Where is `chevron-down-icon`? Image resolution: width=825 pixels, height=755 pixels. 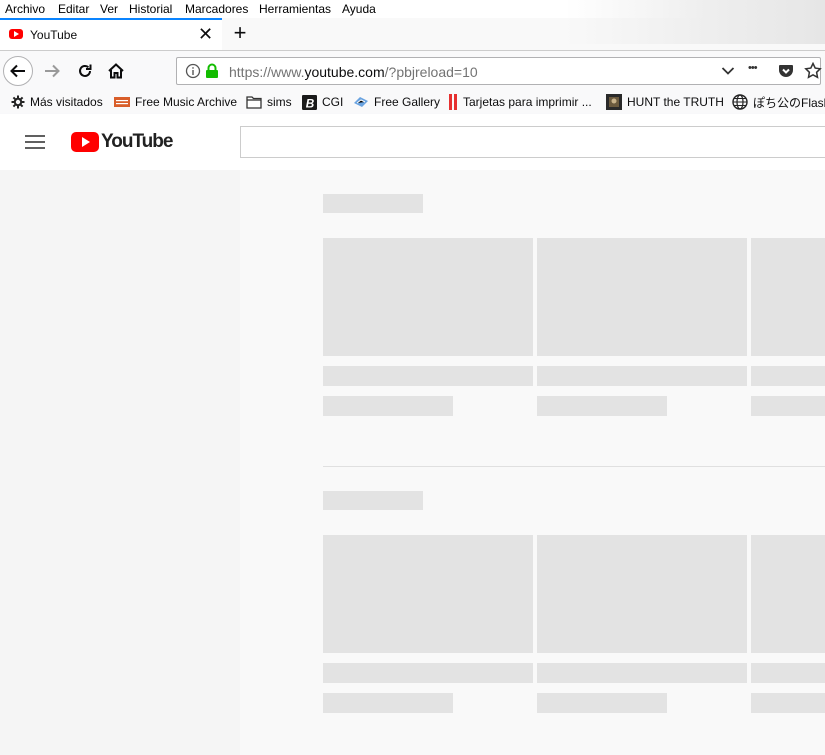 chevron-down-icon is located at coordinates (728, 71).